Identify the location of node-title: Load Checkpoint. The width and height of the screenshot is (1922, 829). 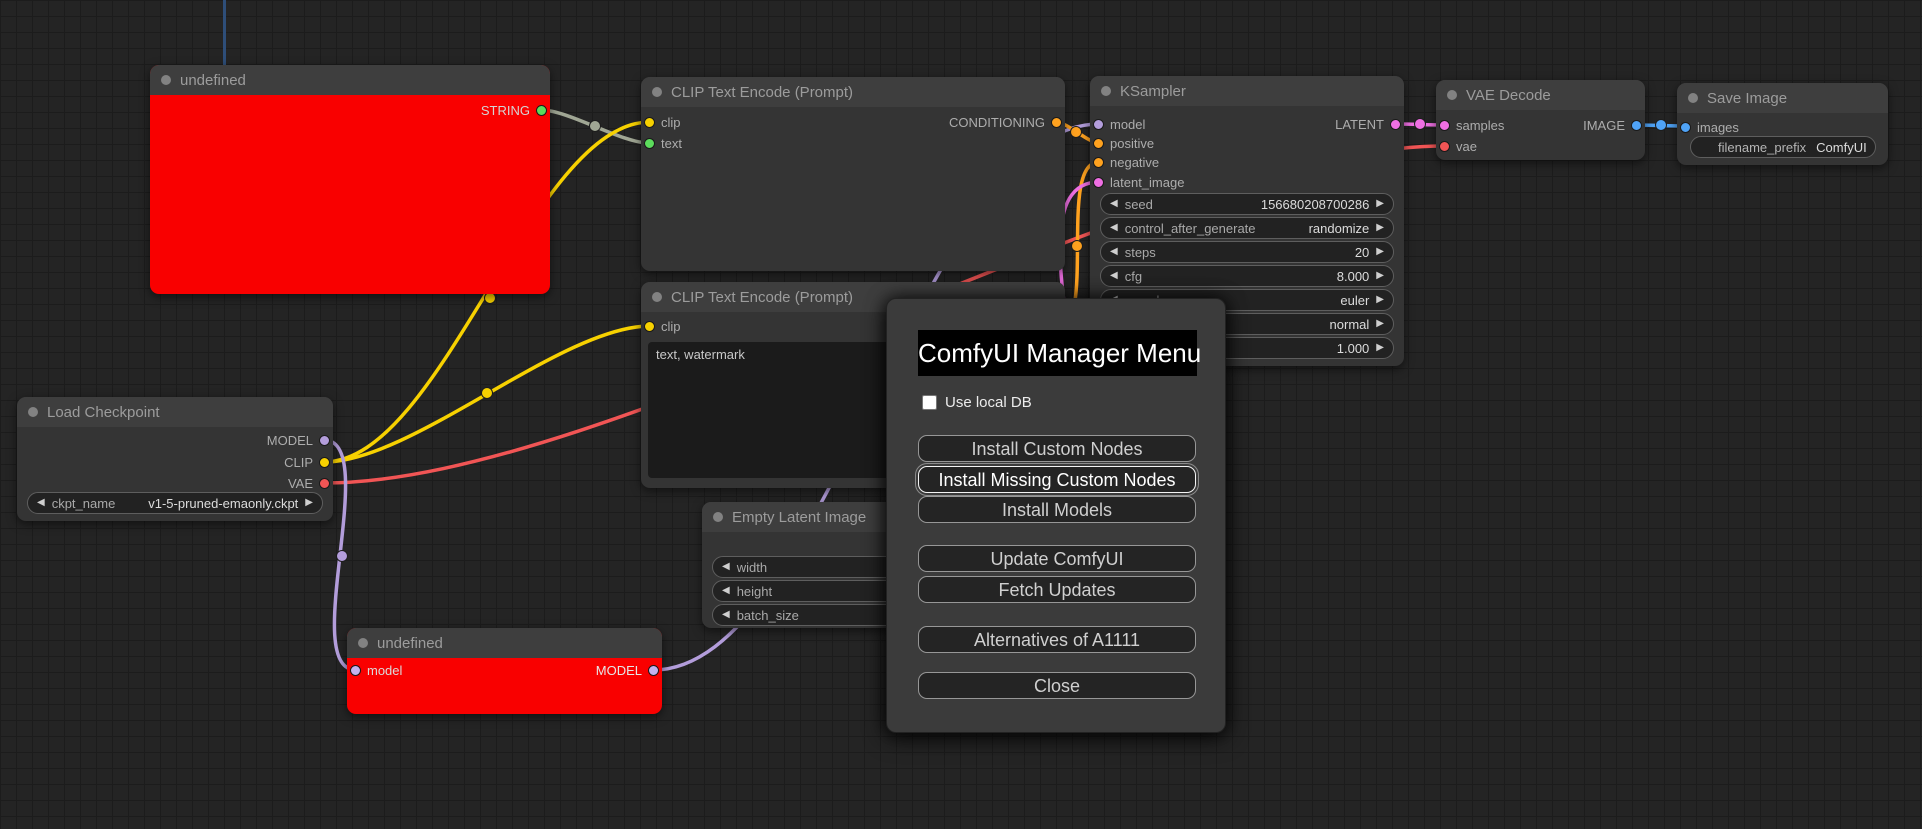
(103, 412).